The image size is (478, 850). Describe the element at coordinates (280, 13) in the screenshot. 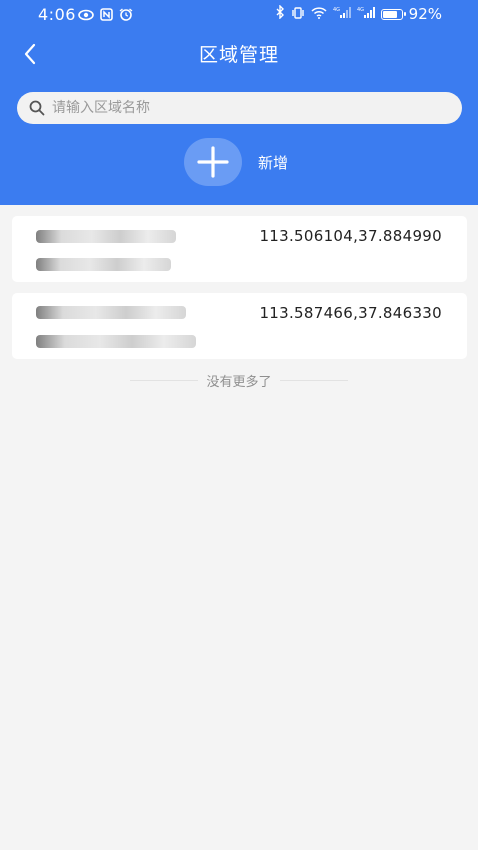

I see `bluetooth-icon` at that location.